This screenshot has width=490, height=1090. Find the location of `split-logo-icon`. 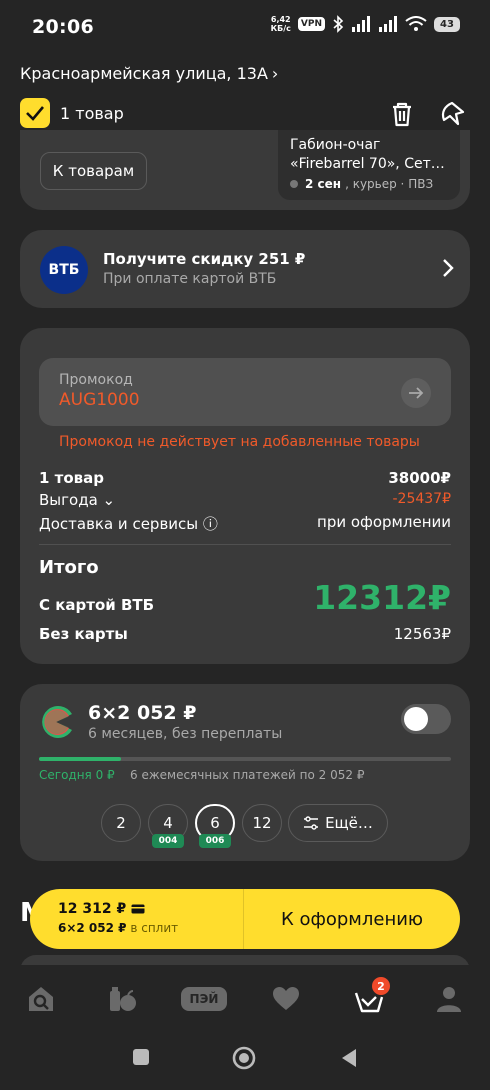

split-logo-icon is located at coordinates (57, 722).